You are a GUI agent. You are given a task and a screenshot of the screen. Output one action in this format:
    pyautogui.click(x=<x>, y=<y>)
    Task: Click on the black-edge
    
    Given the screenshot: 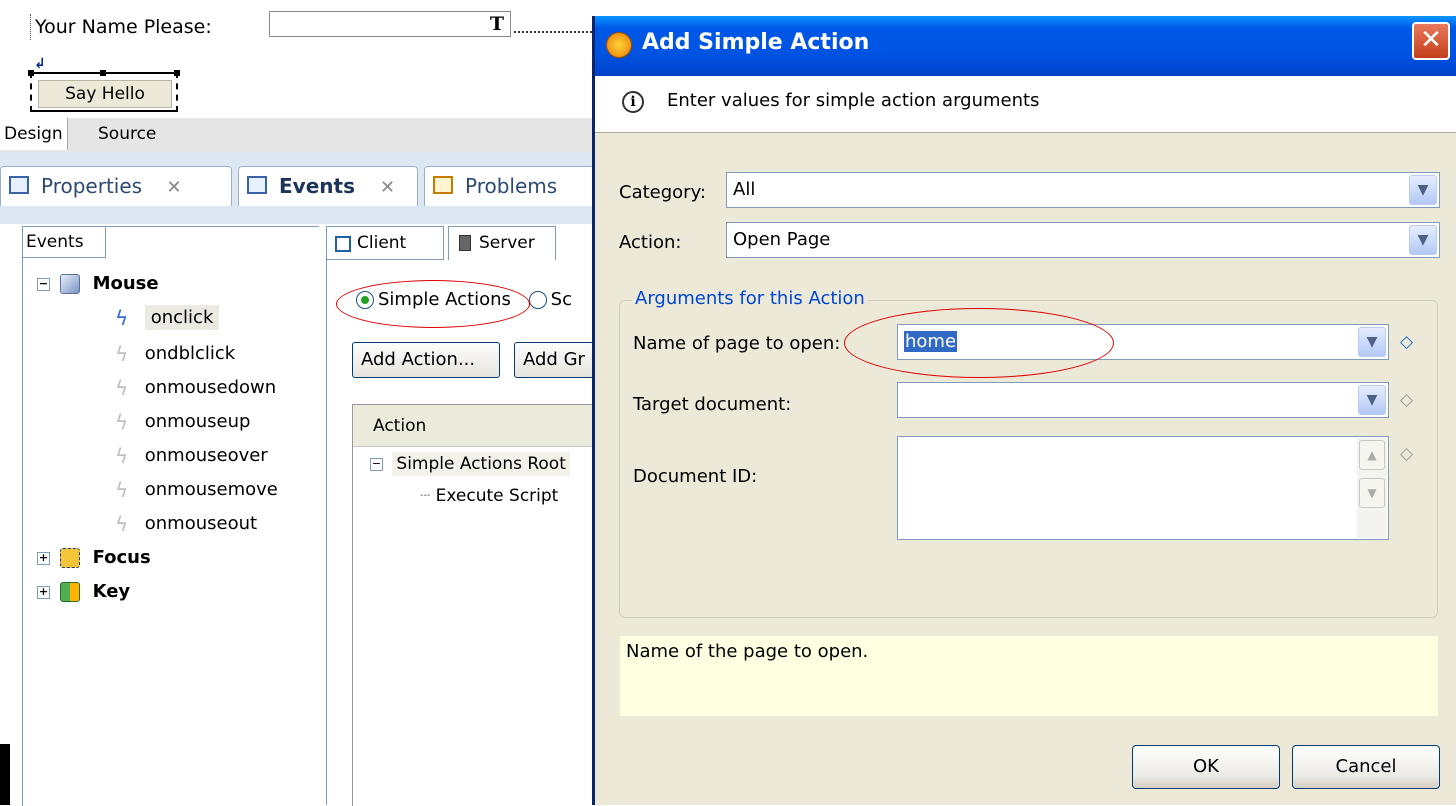 What is the action you would take?
    pyautogui.click(x=5, y=774)
    